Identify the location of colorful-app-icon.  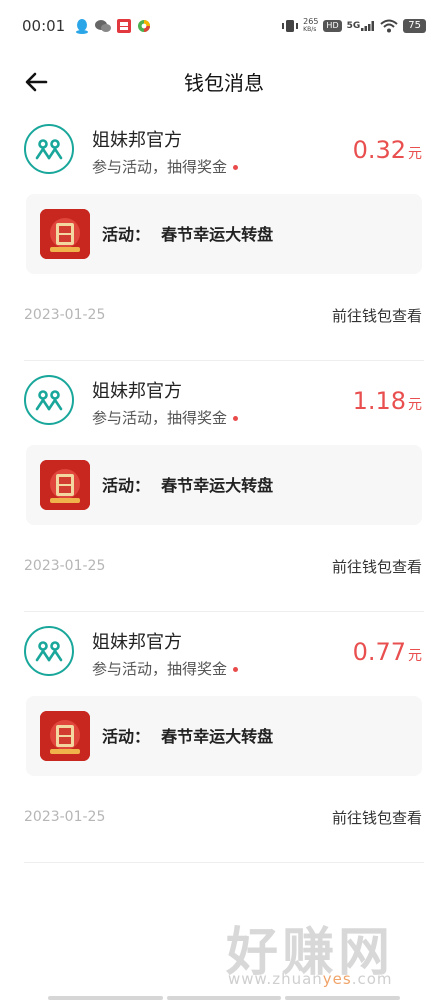
(144, 26).